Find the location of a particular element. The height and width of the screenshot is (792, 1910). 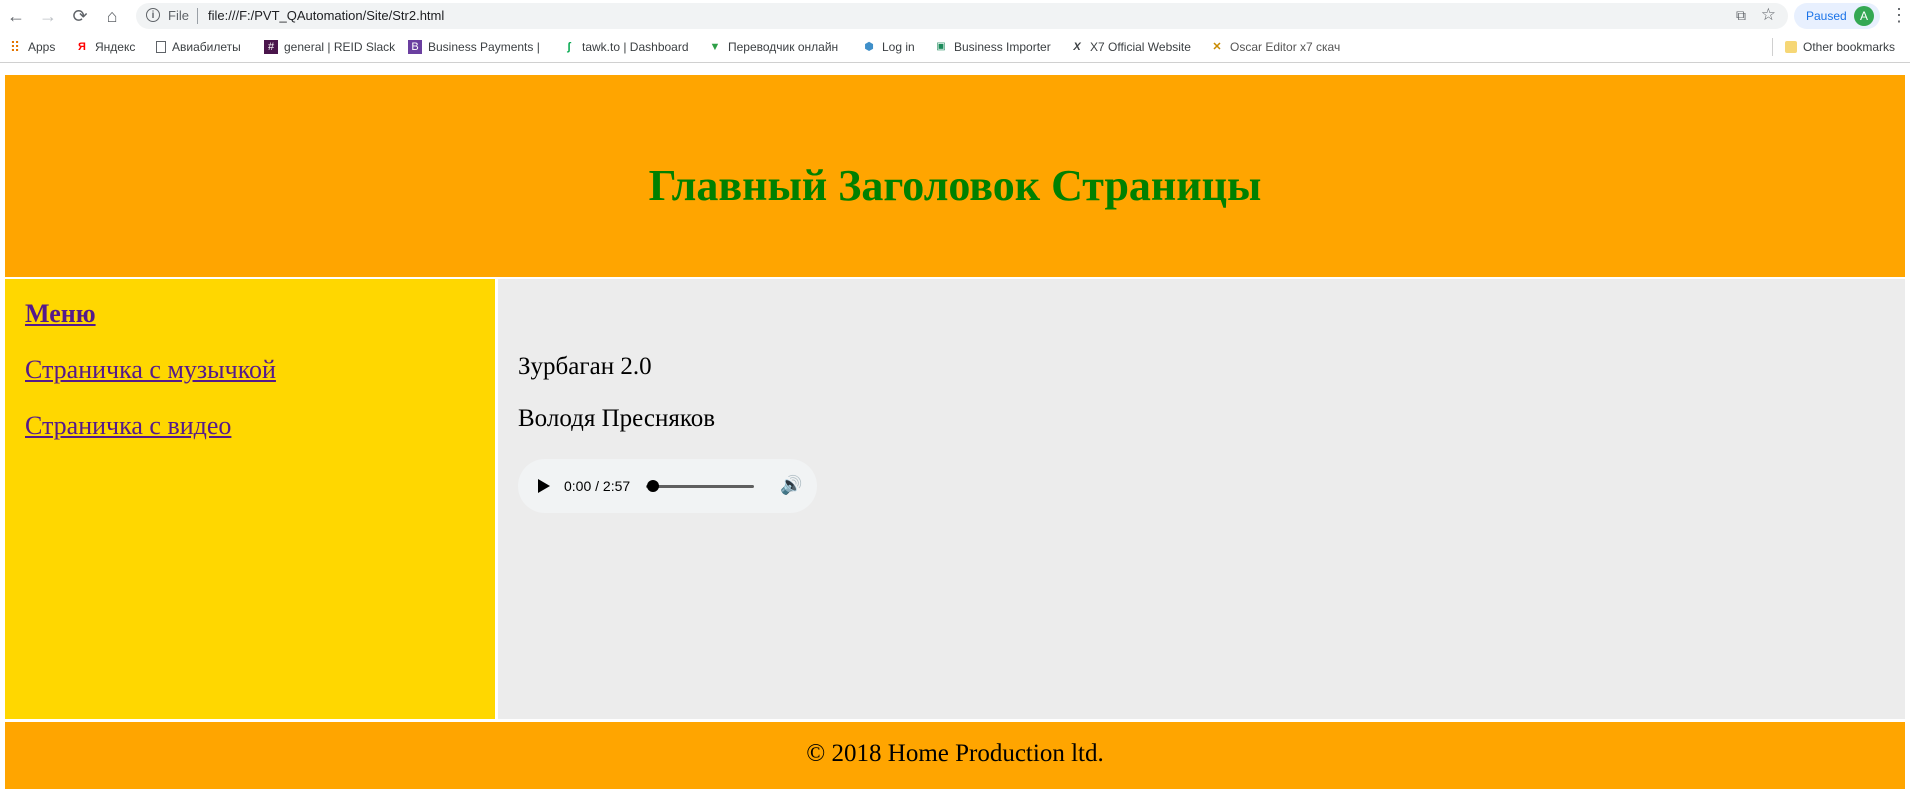

translator-icon: ▼ is located at coordinates (715, 47).